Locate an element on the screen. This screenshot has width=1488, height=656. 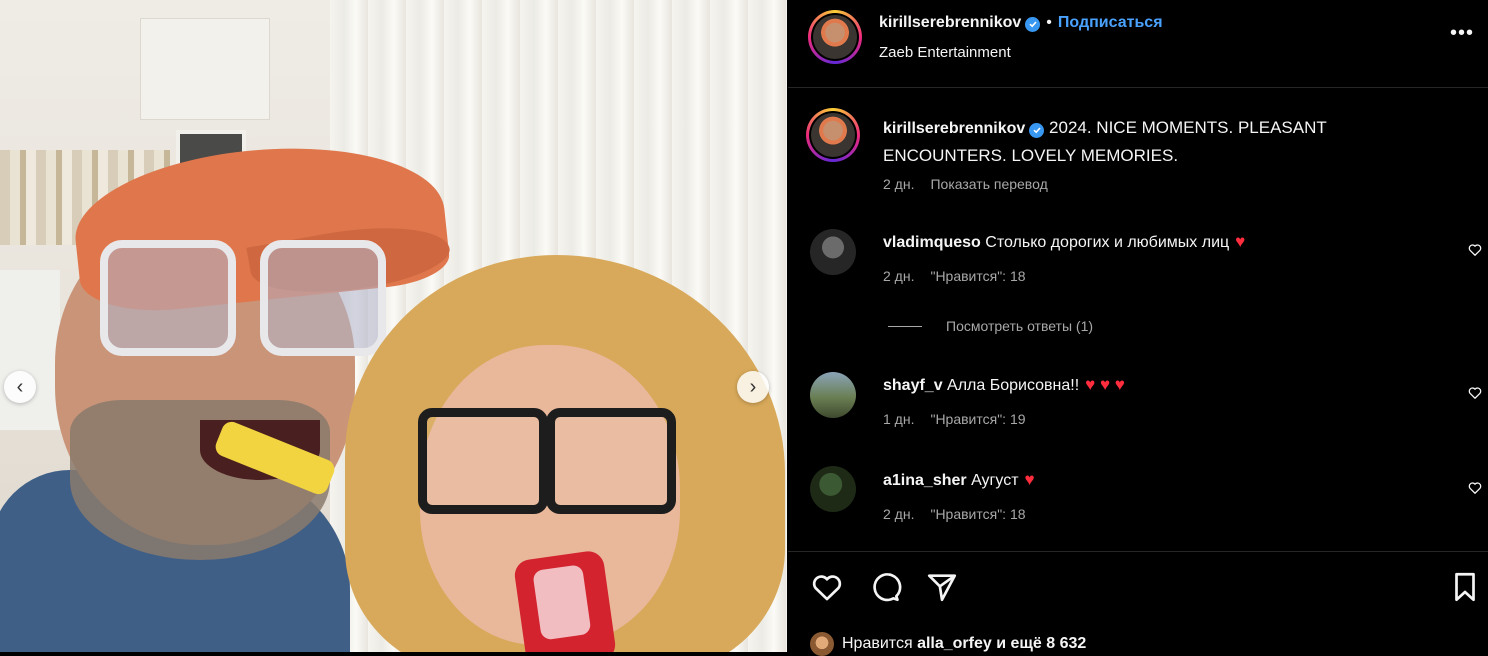
caption-meta: 2 дн. Показать перевод is located at coordinates (965, 184).